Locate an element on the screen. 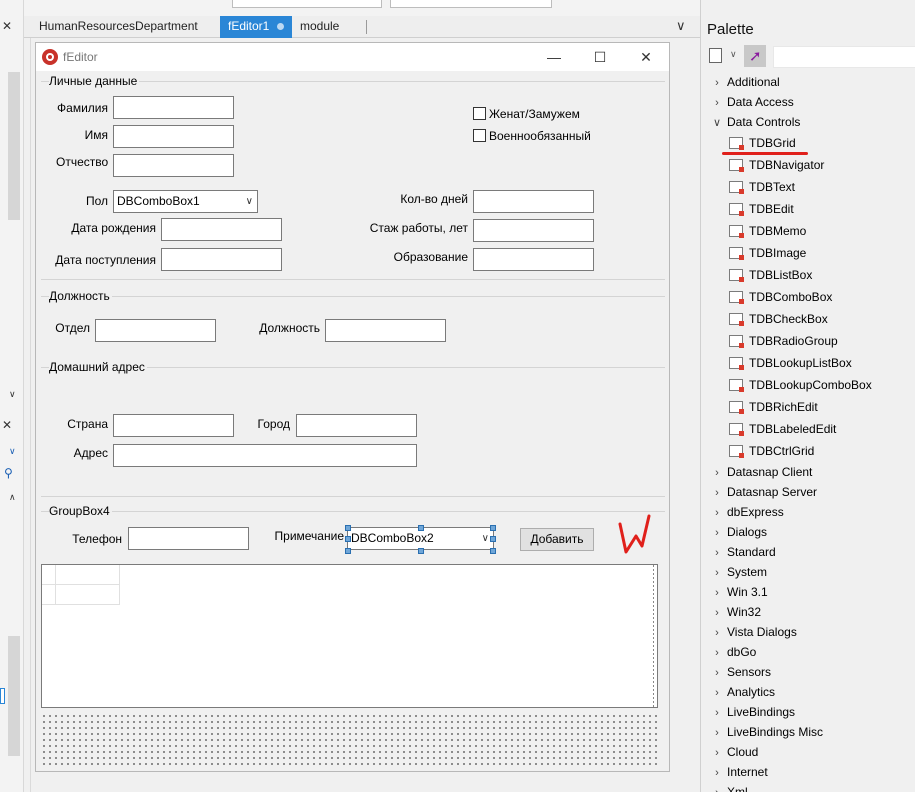  palette-component: TDBText is located at coordinates (762, 188).